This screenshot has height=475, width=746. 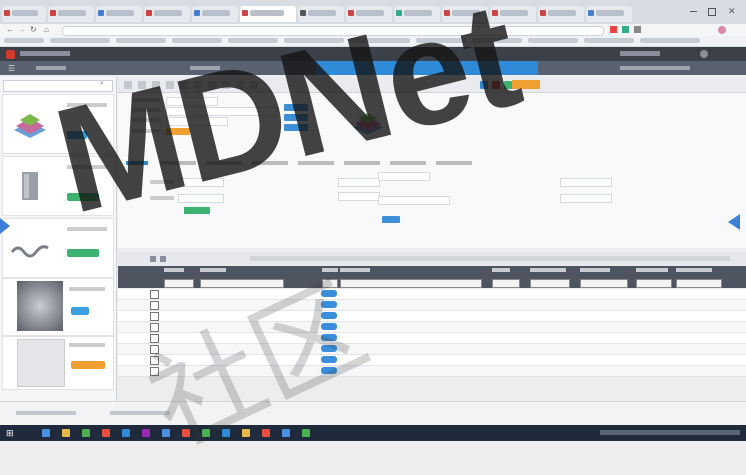 I want to click on search-icon: ⌕, so click(x=102, y=84).